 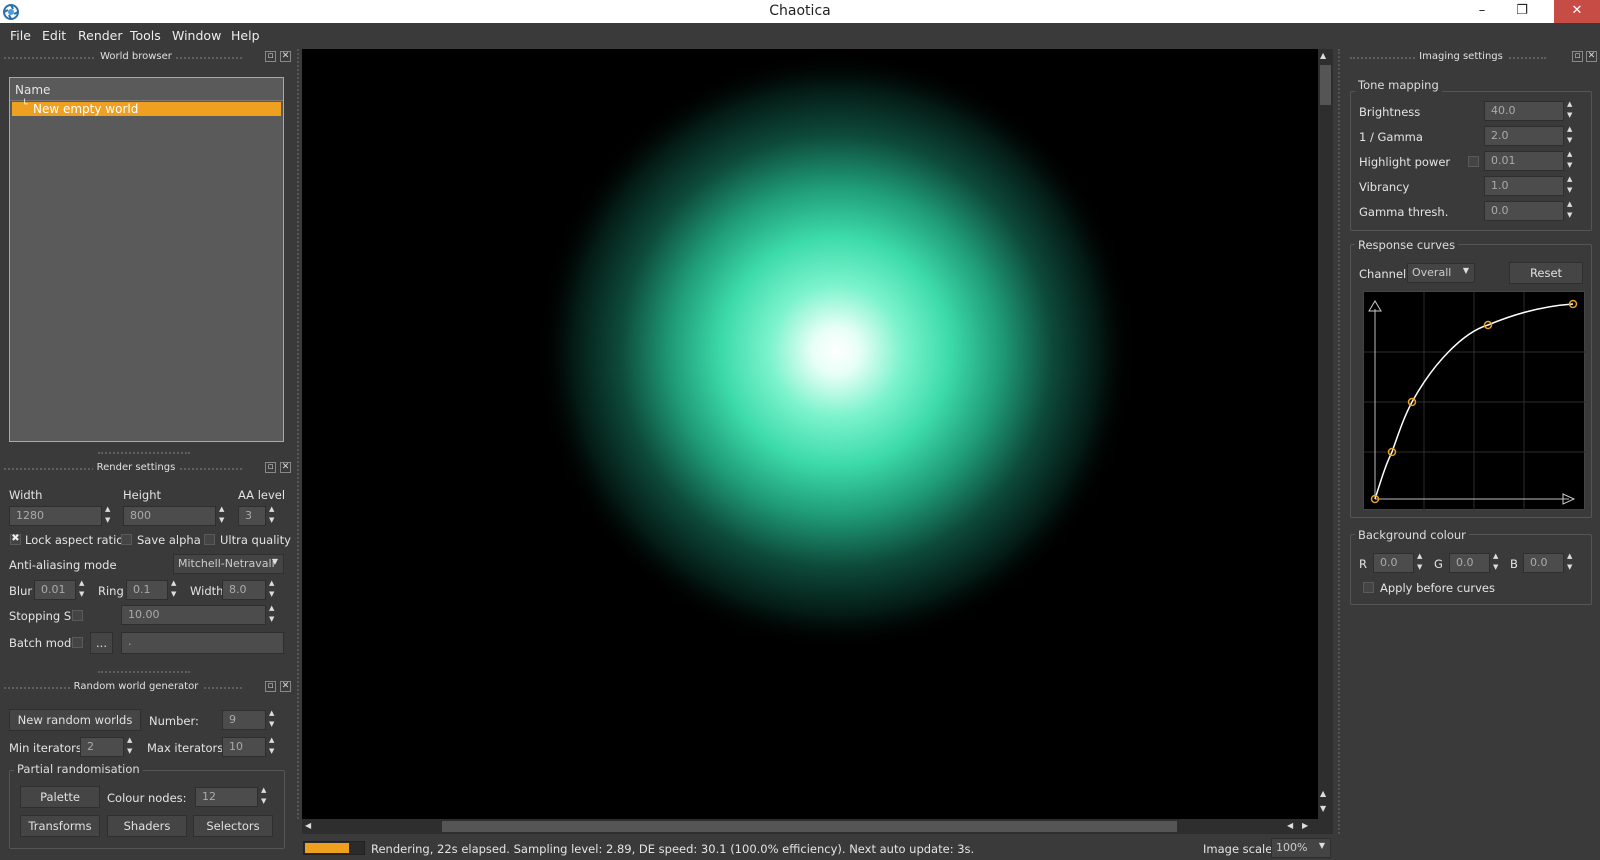 I want to click on lock-aspect-checkbox: ✖, so click(x=15, y=539).